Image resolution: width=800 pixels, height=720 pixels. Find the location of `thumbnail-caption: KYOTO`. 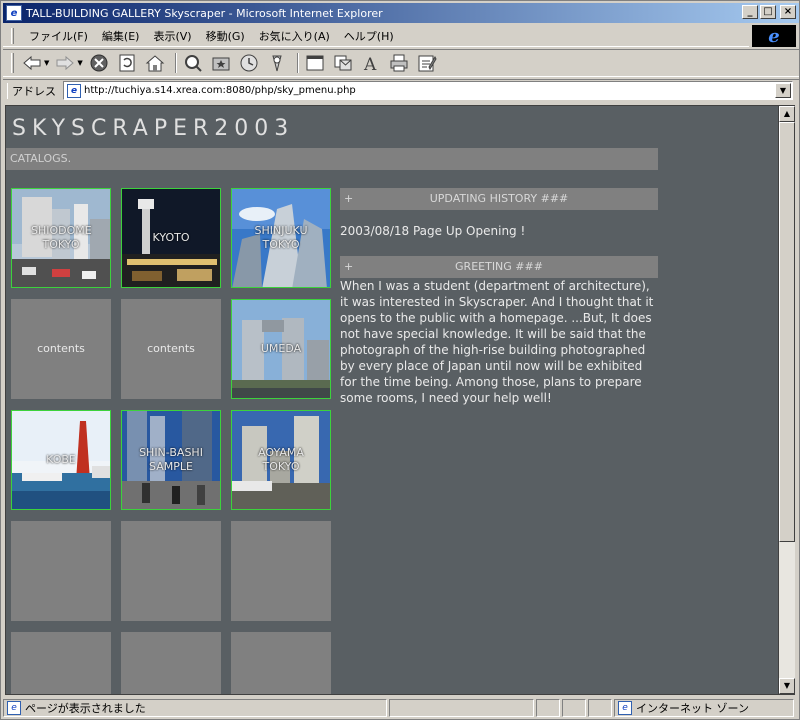

thumbnail-caption: KYOTO is located at coordinates (171, 237).